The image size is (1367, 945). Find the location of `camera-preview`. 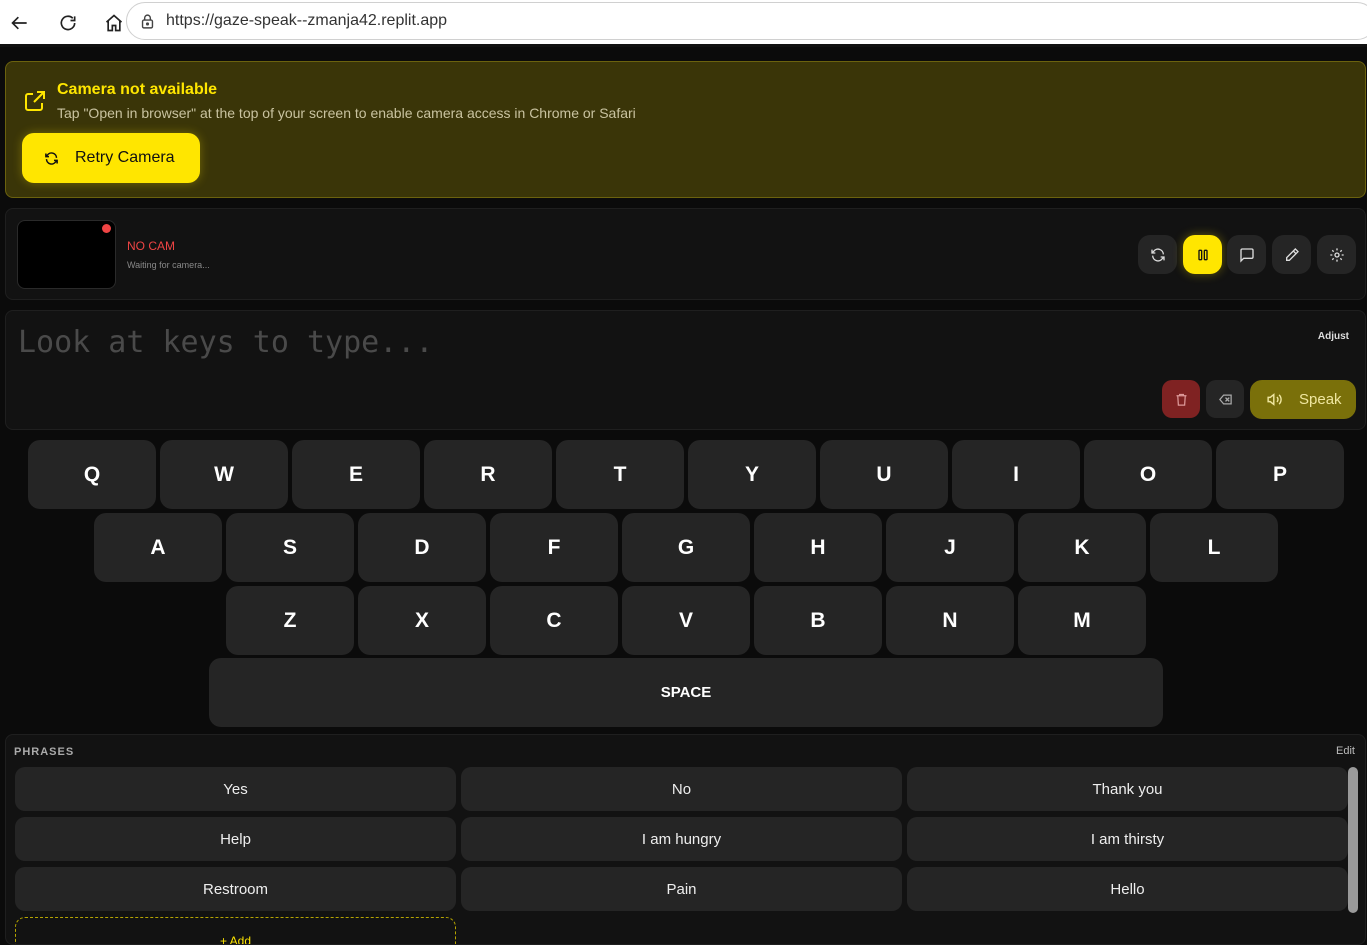

camera-preview is located at coordinates (66, 254).